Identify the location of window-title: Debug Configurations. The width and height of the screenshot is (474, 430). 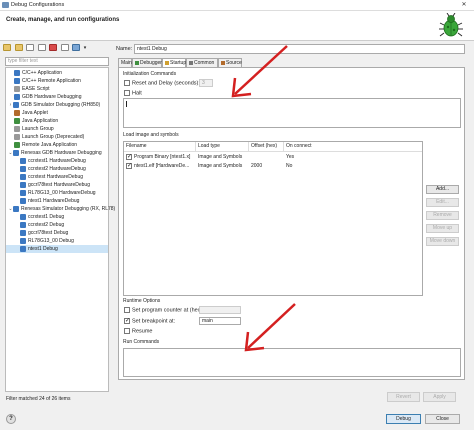
(38, 5).